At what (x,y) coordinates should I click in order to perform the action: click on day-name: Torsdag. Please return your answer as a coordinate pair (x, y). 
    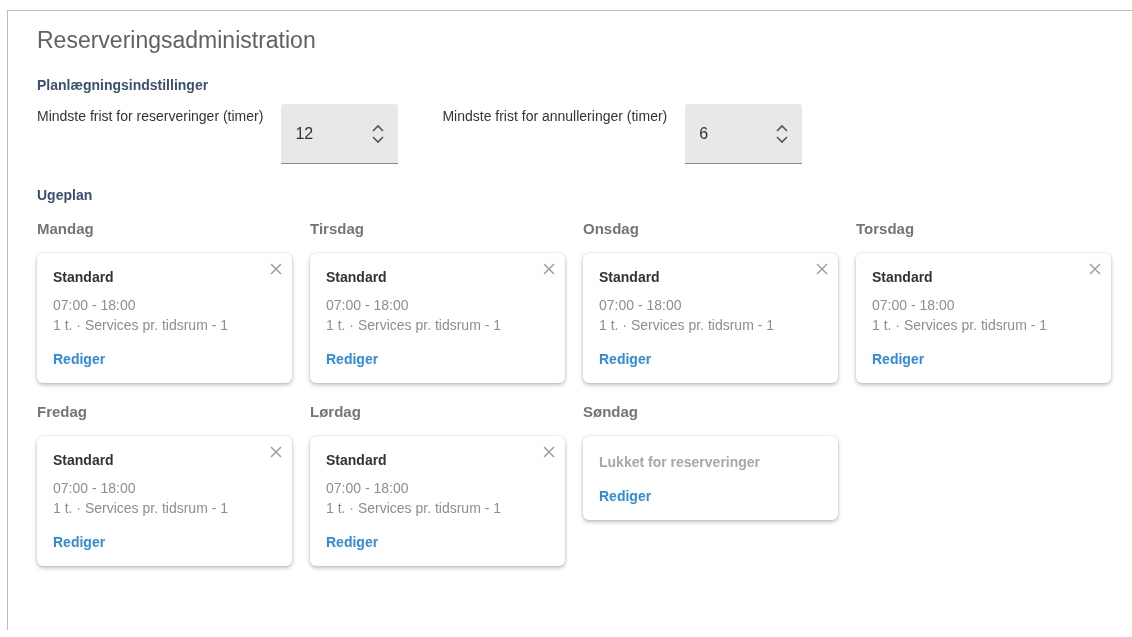
    Looking at the image, I should click on (885, 228).